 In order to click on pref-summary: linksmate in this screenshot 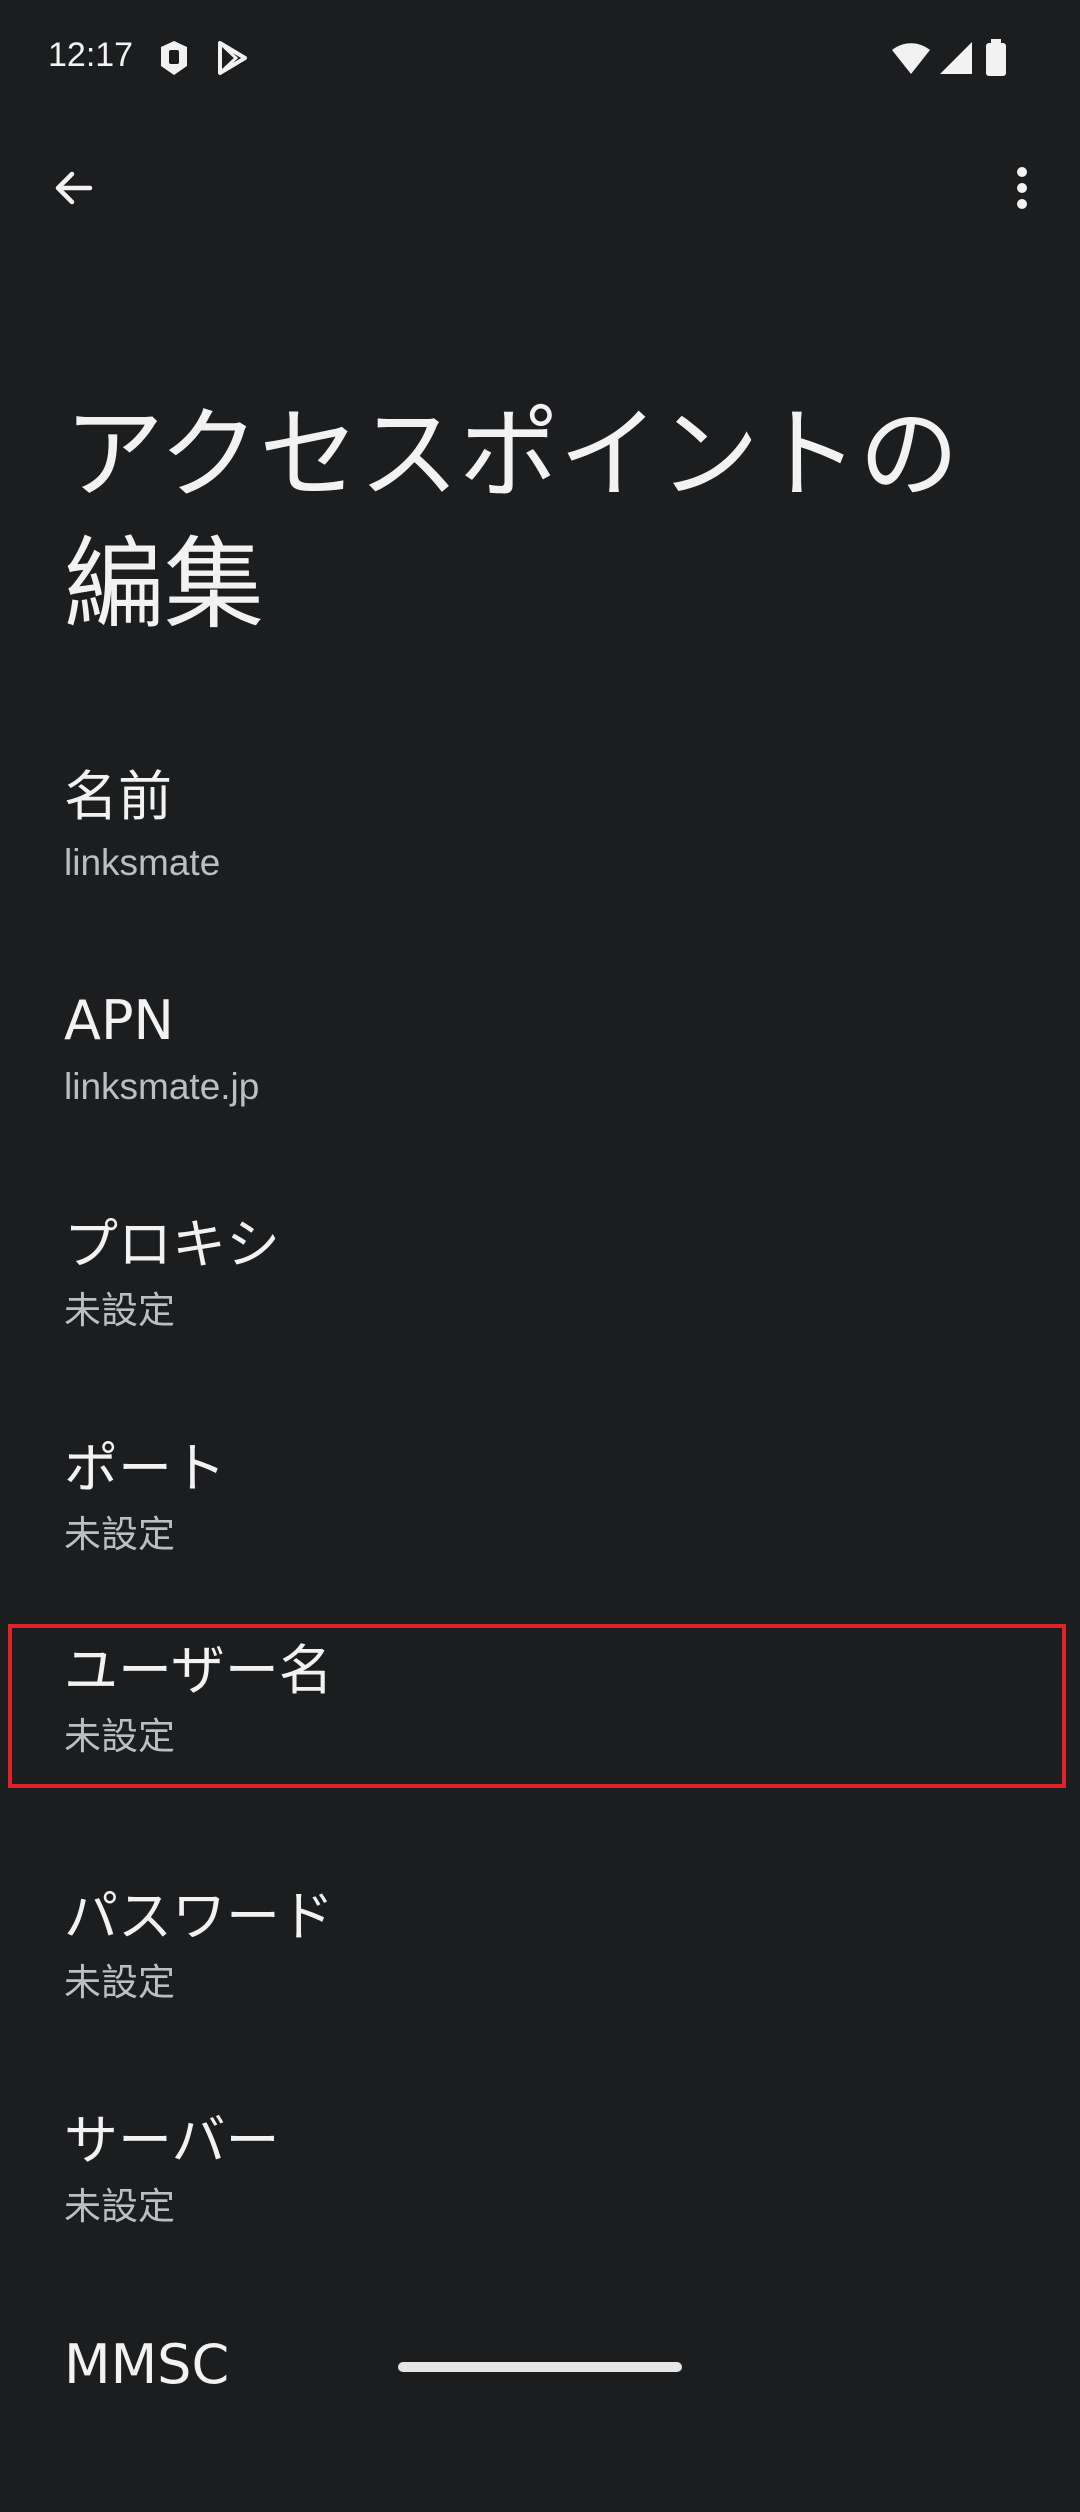, I will do `click(142, 862)`.